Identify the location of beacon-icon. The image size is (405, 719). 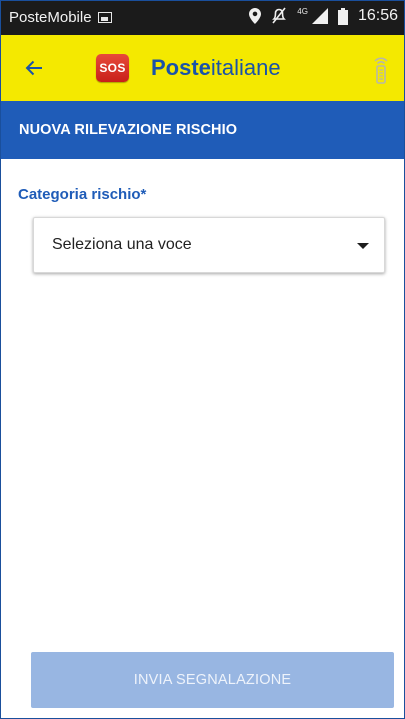
(381, 70).